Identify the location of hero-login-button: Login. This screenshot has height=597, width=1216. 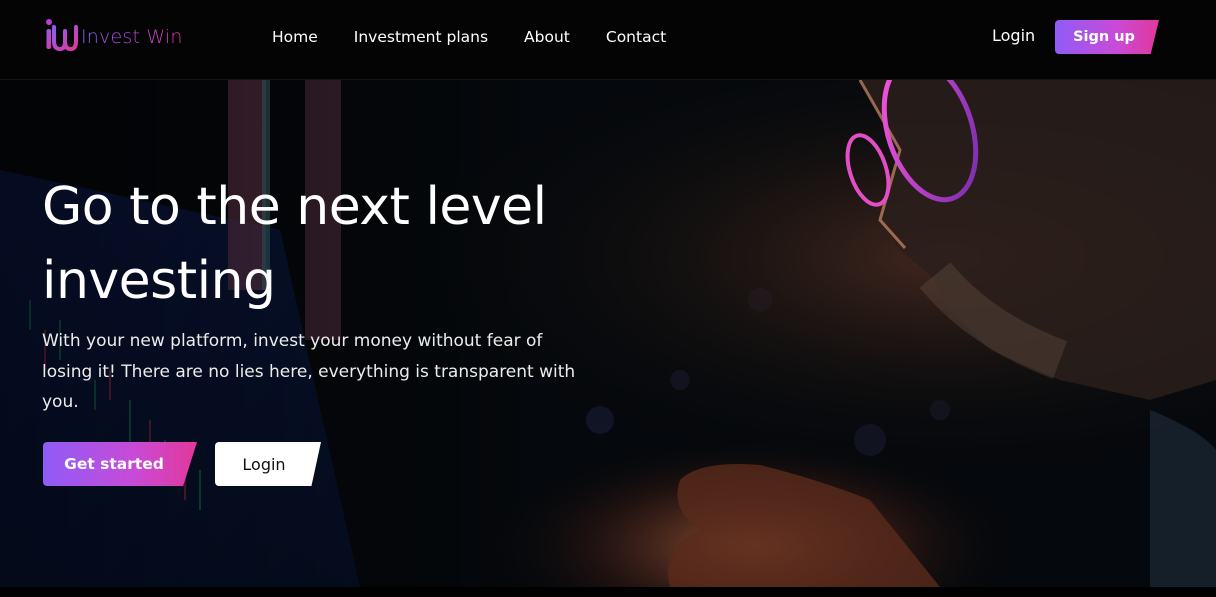
(268, 464).